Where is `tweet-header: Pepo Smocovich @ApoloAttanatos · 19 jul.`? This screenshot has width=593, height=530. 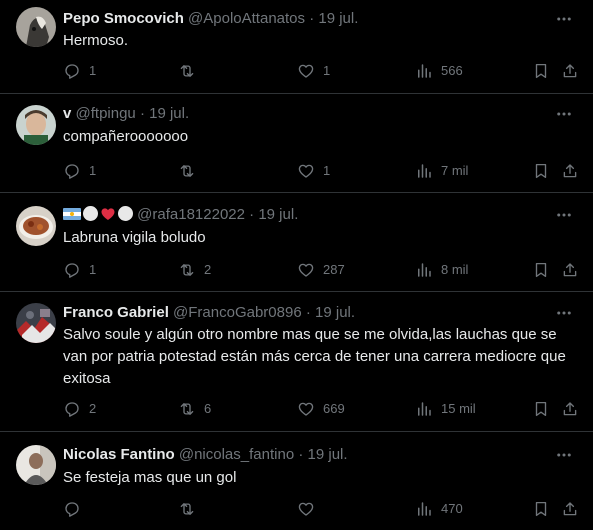 tweet-header: Pepo Smocovich @ApoloAttanatos · 19 jul. is located at coordinates (210, 19).